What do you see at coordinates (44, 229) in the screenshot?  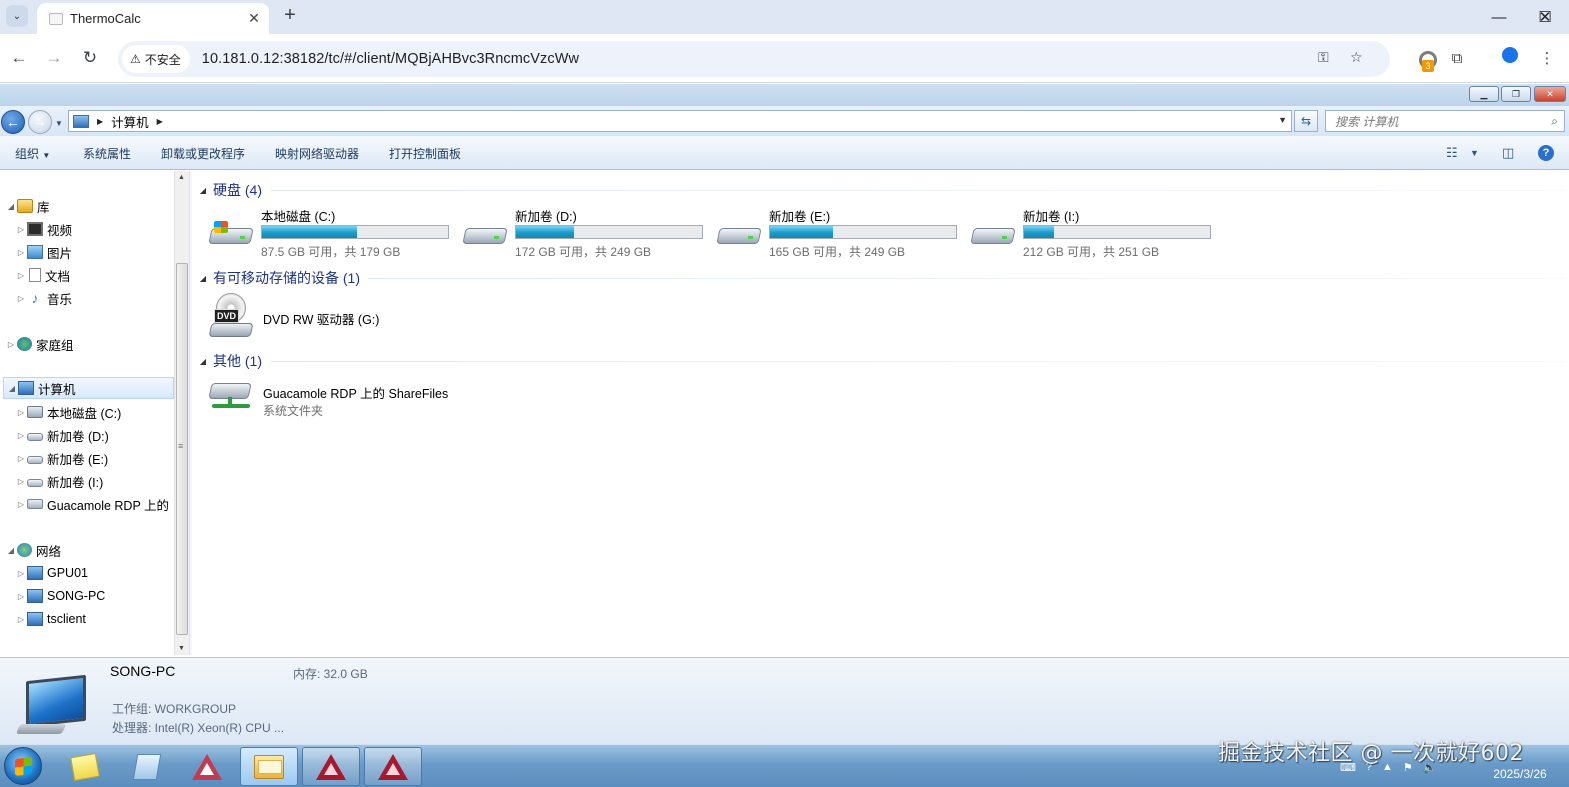 I see `nav-item-videos: ▷ 视频` at bounding box center [44, 229].